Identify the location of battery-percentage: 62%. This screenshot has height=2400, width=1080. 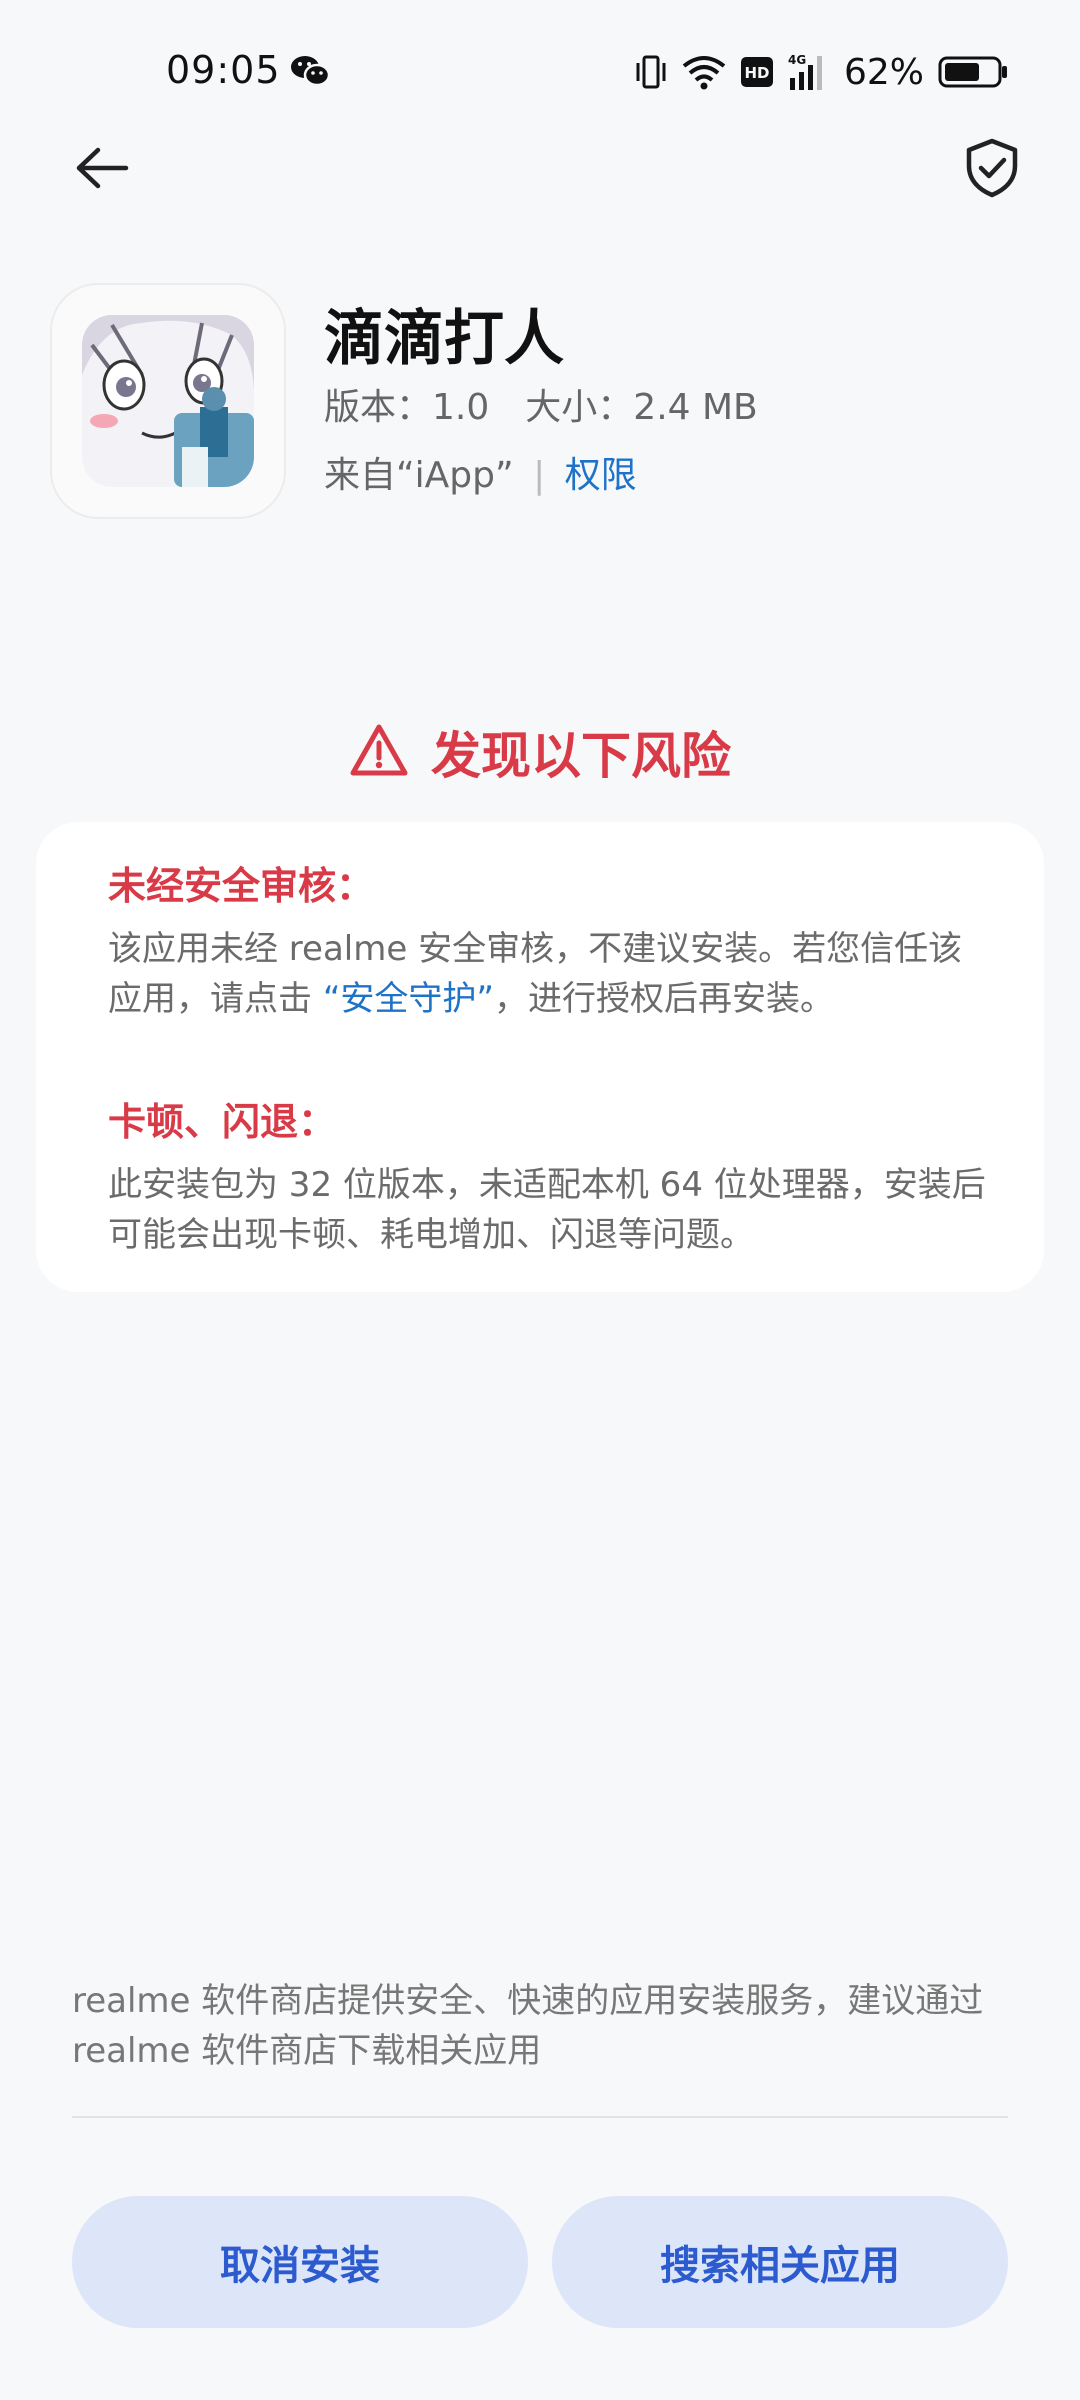
(883, 72).